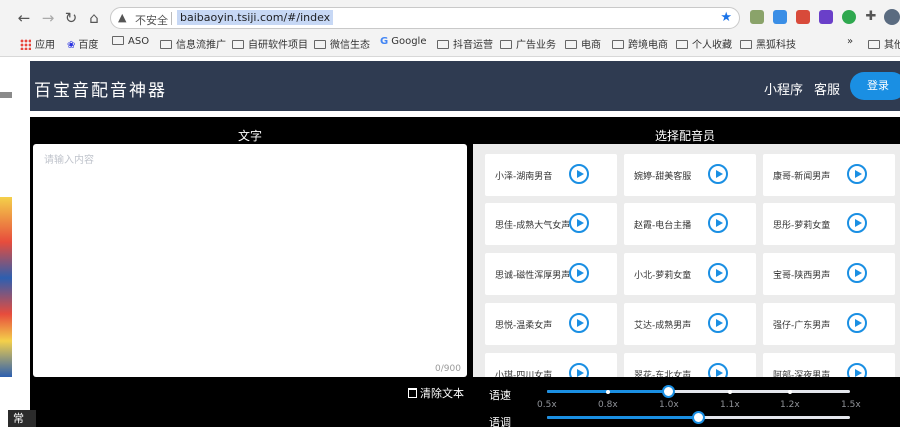  What do you see at coordinates (130, 41) in the screenshot?
I see `bookmark-folder-aso: ASO` at bounding box center [130, 41].